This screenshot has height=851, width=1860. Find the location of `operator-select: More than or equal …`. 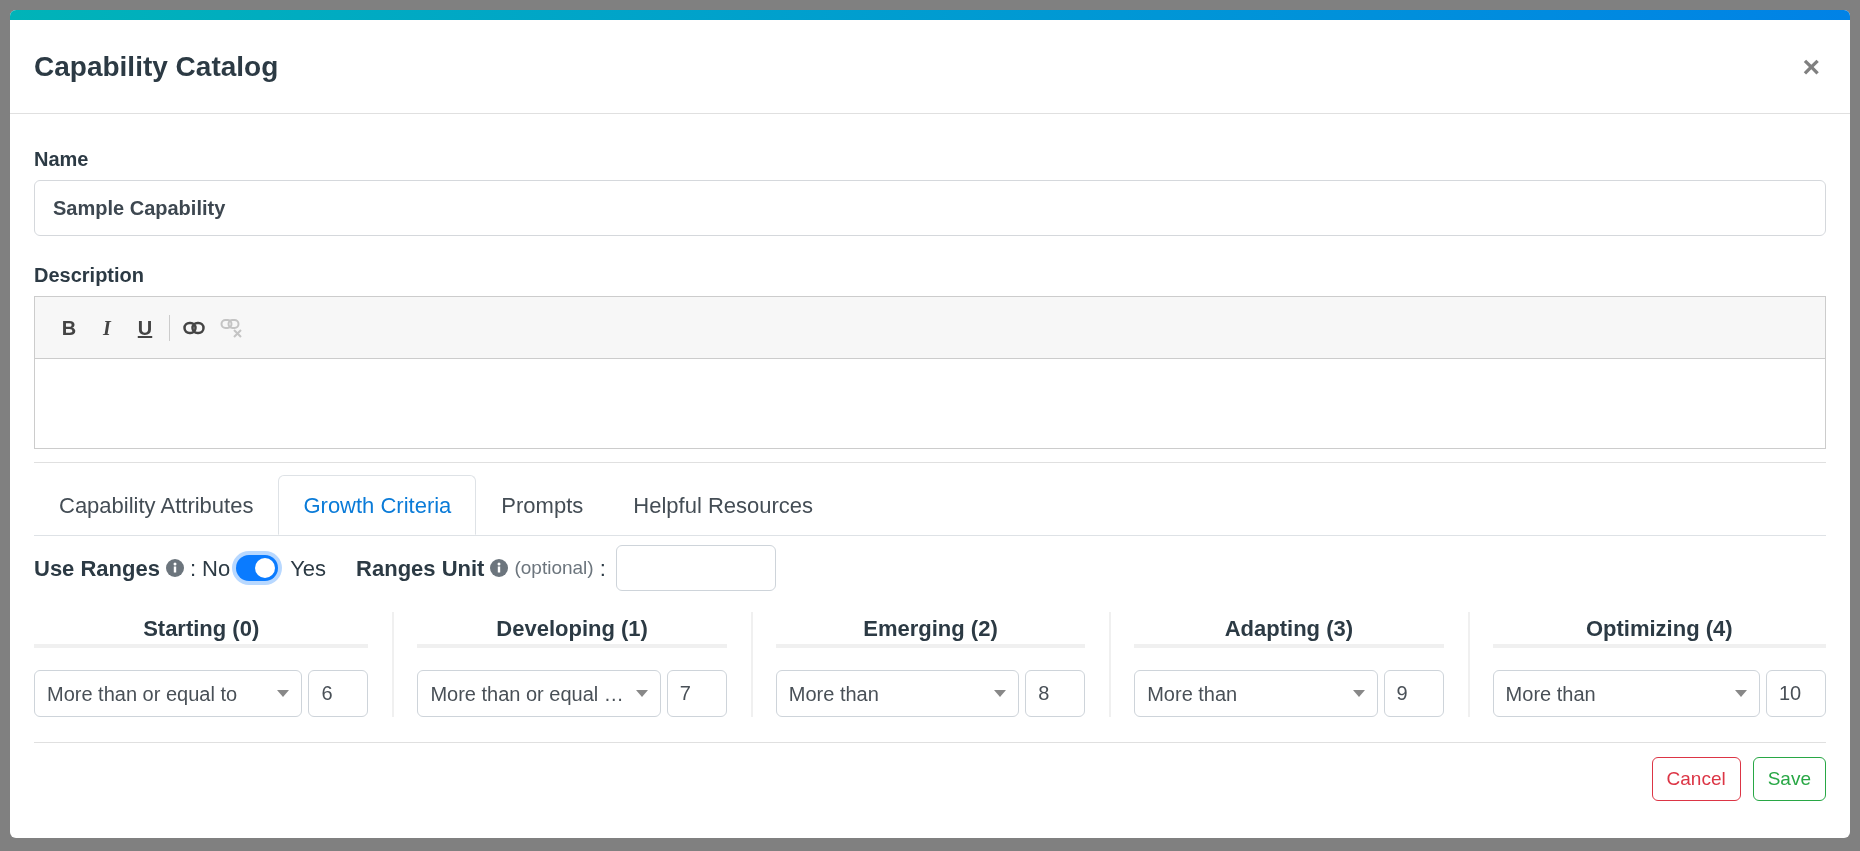

operator-select: More than or equal … is located at coordinates (539, 693).